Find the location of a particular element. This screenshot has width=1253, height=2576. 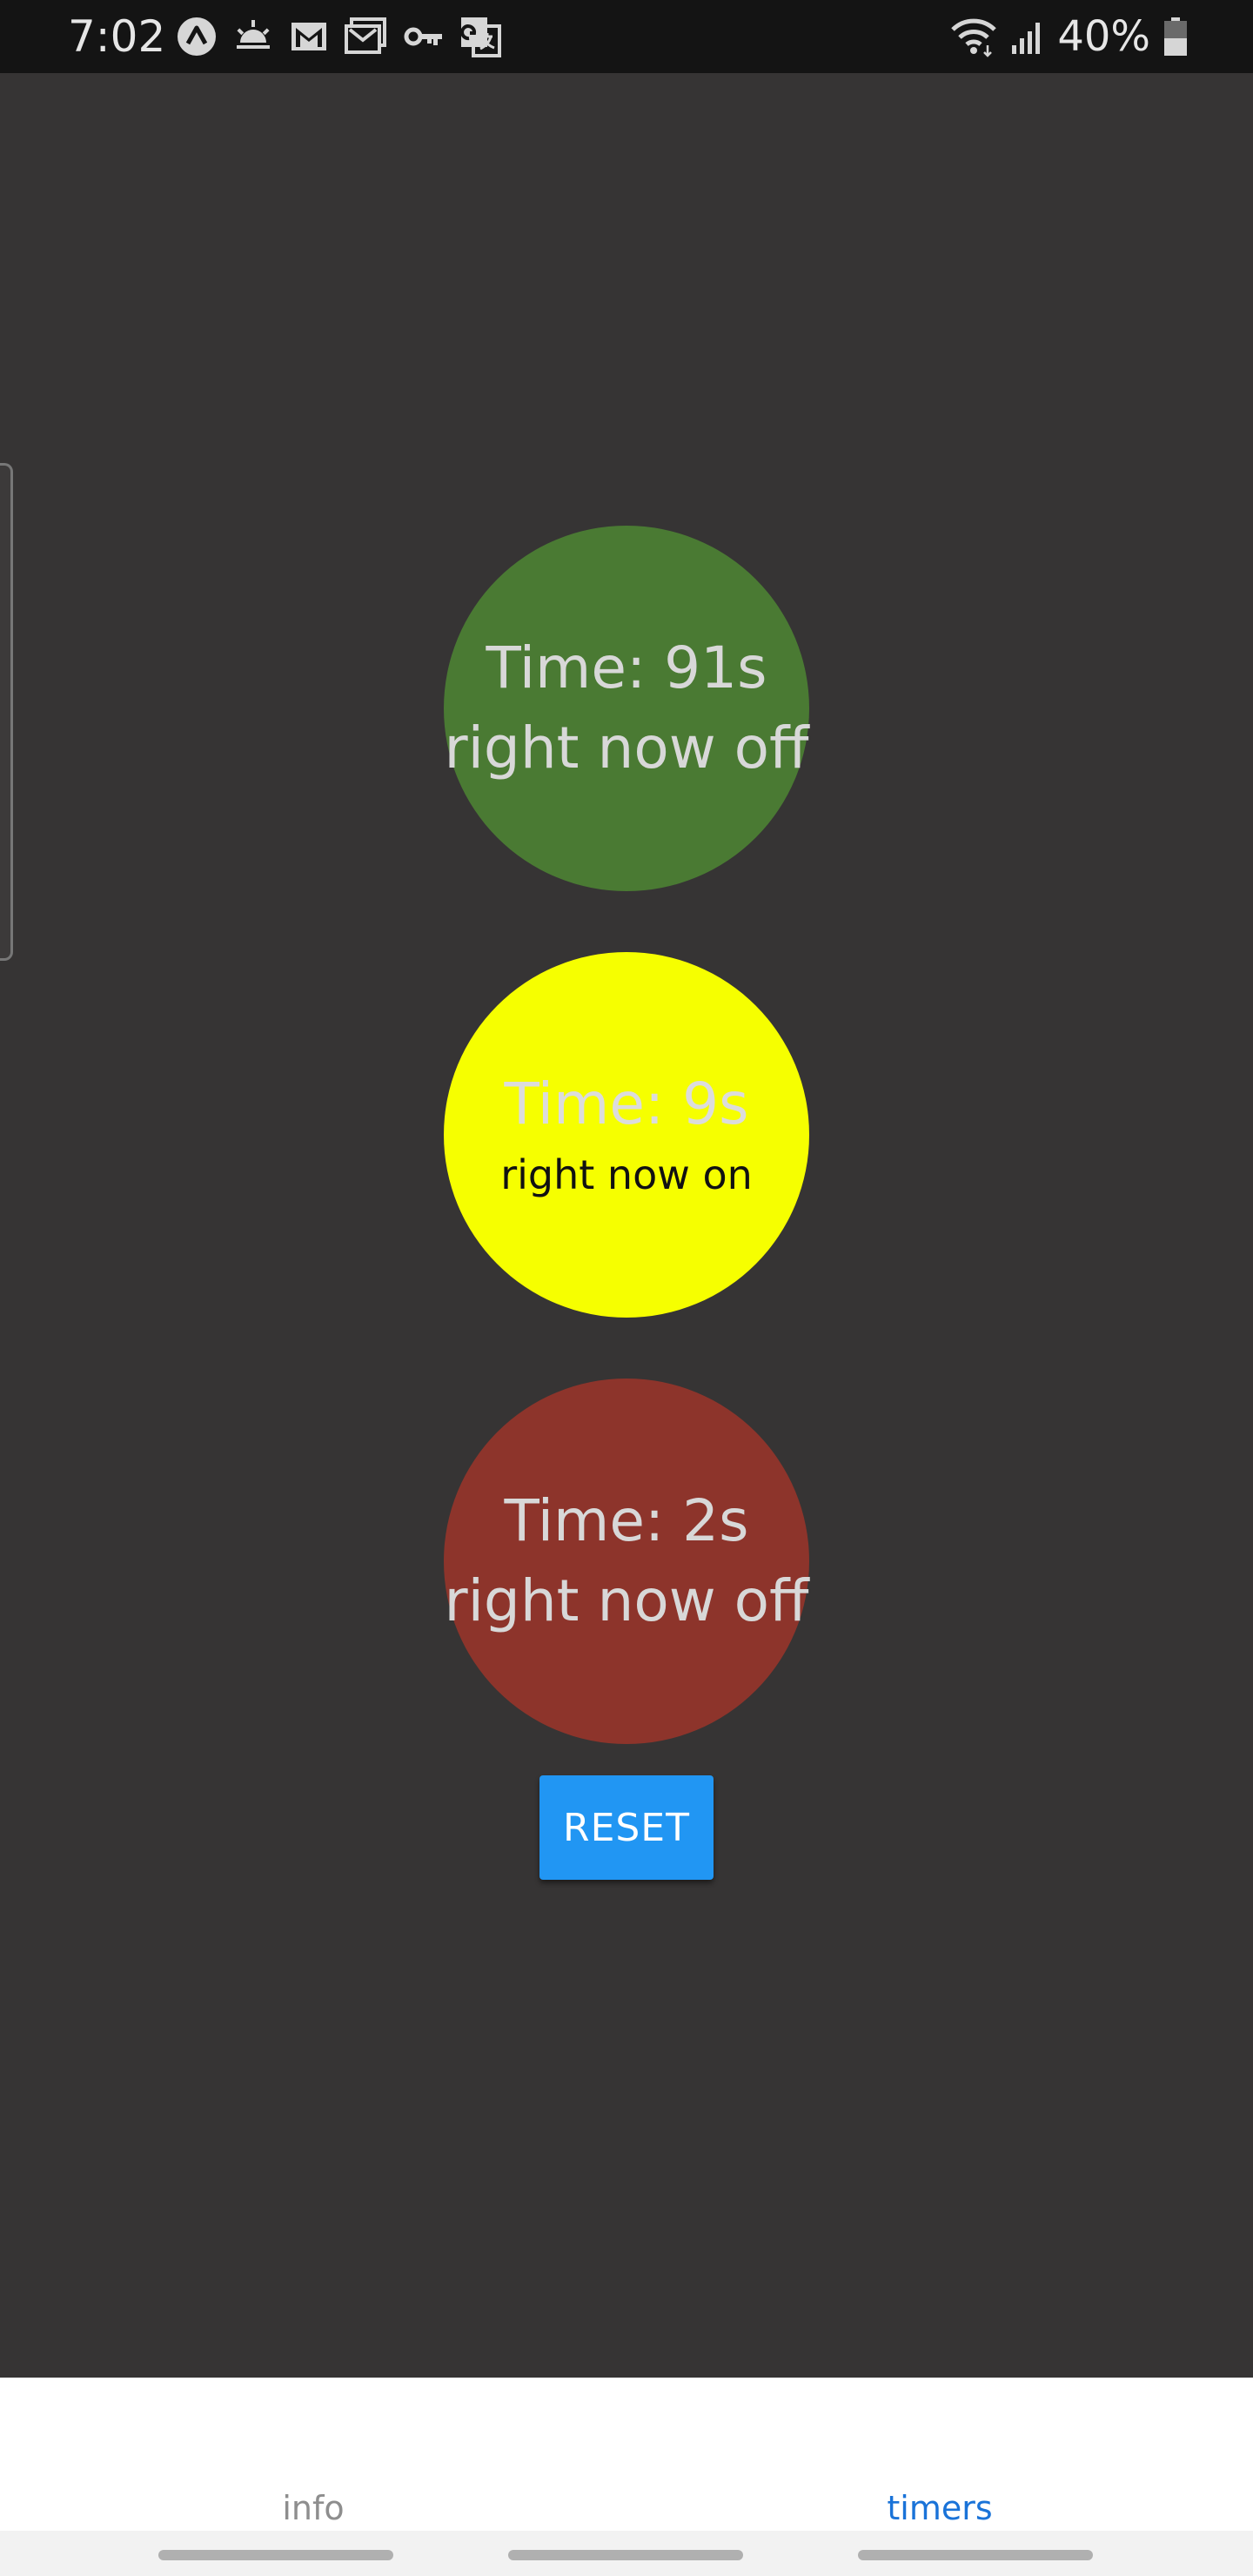

status-time: 7:02 is located at coordinates (117, 37).